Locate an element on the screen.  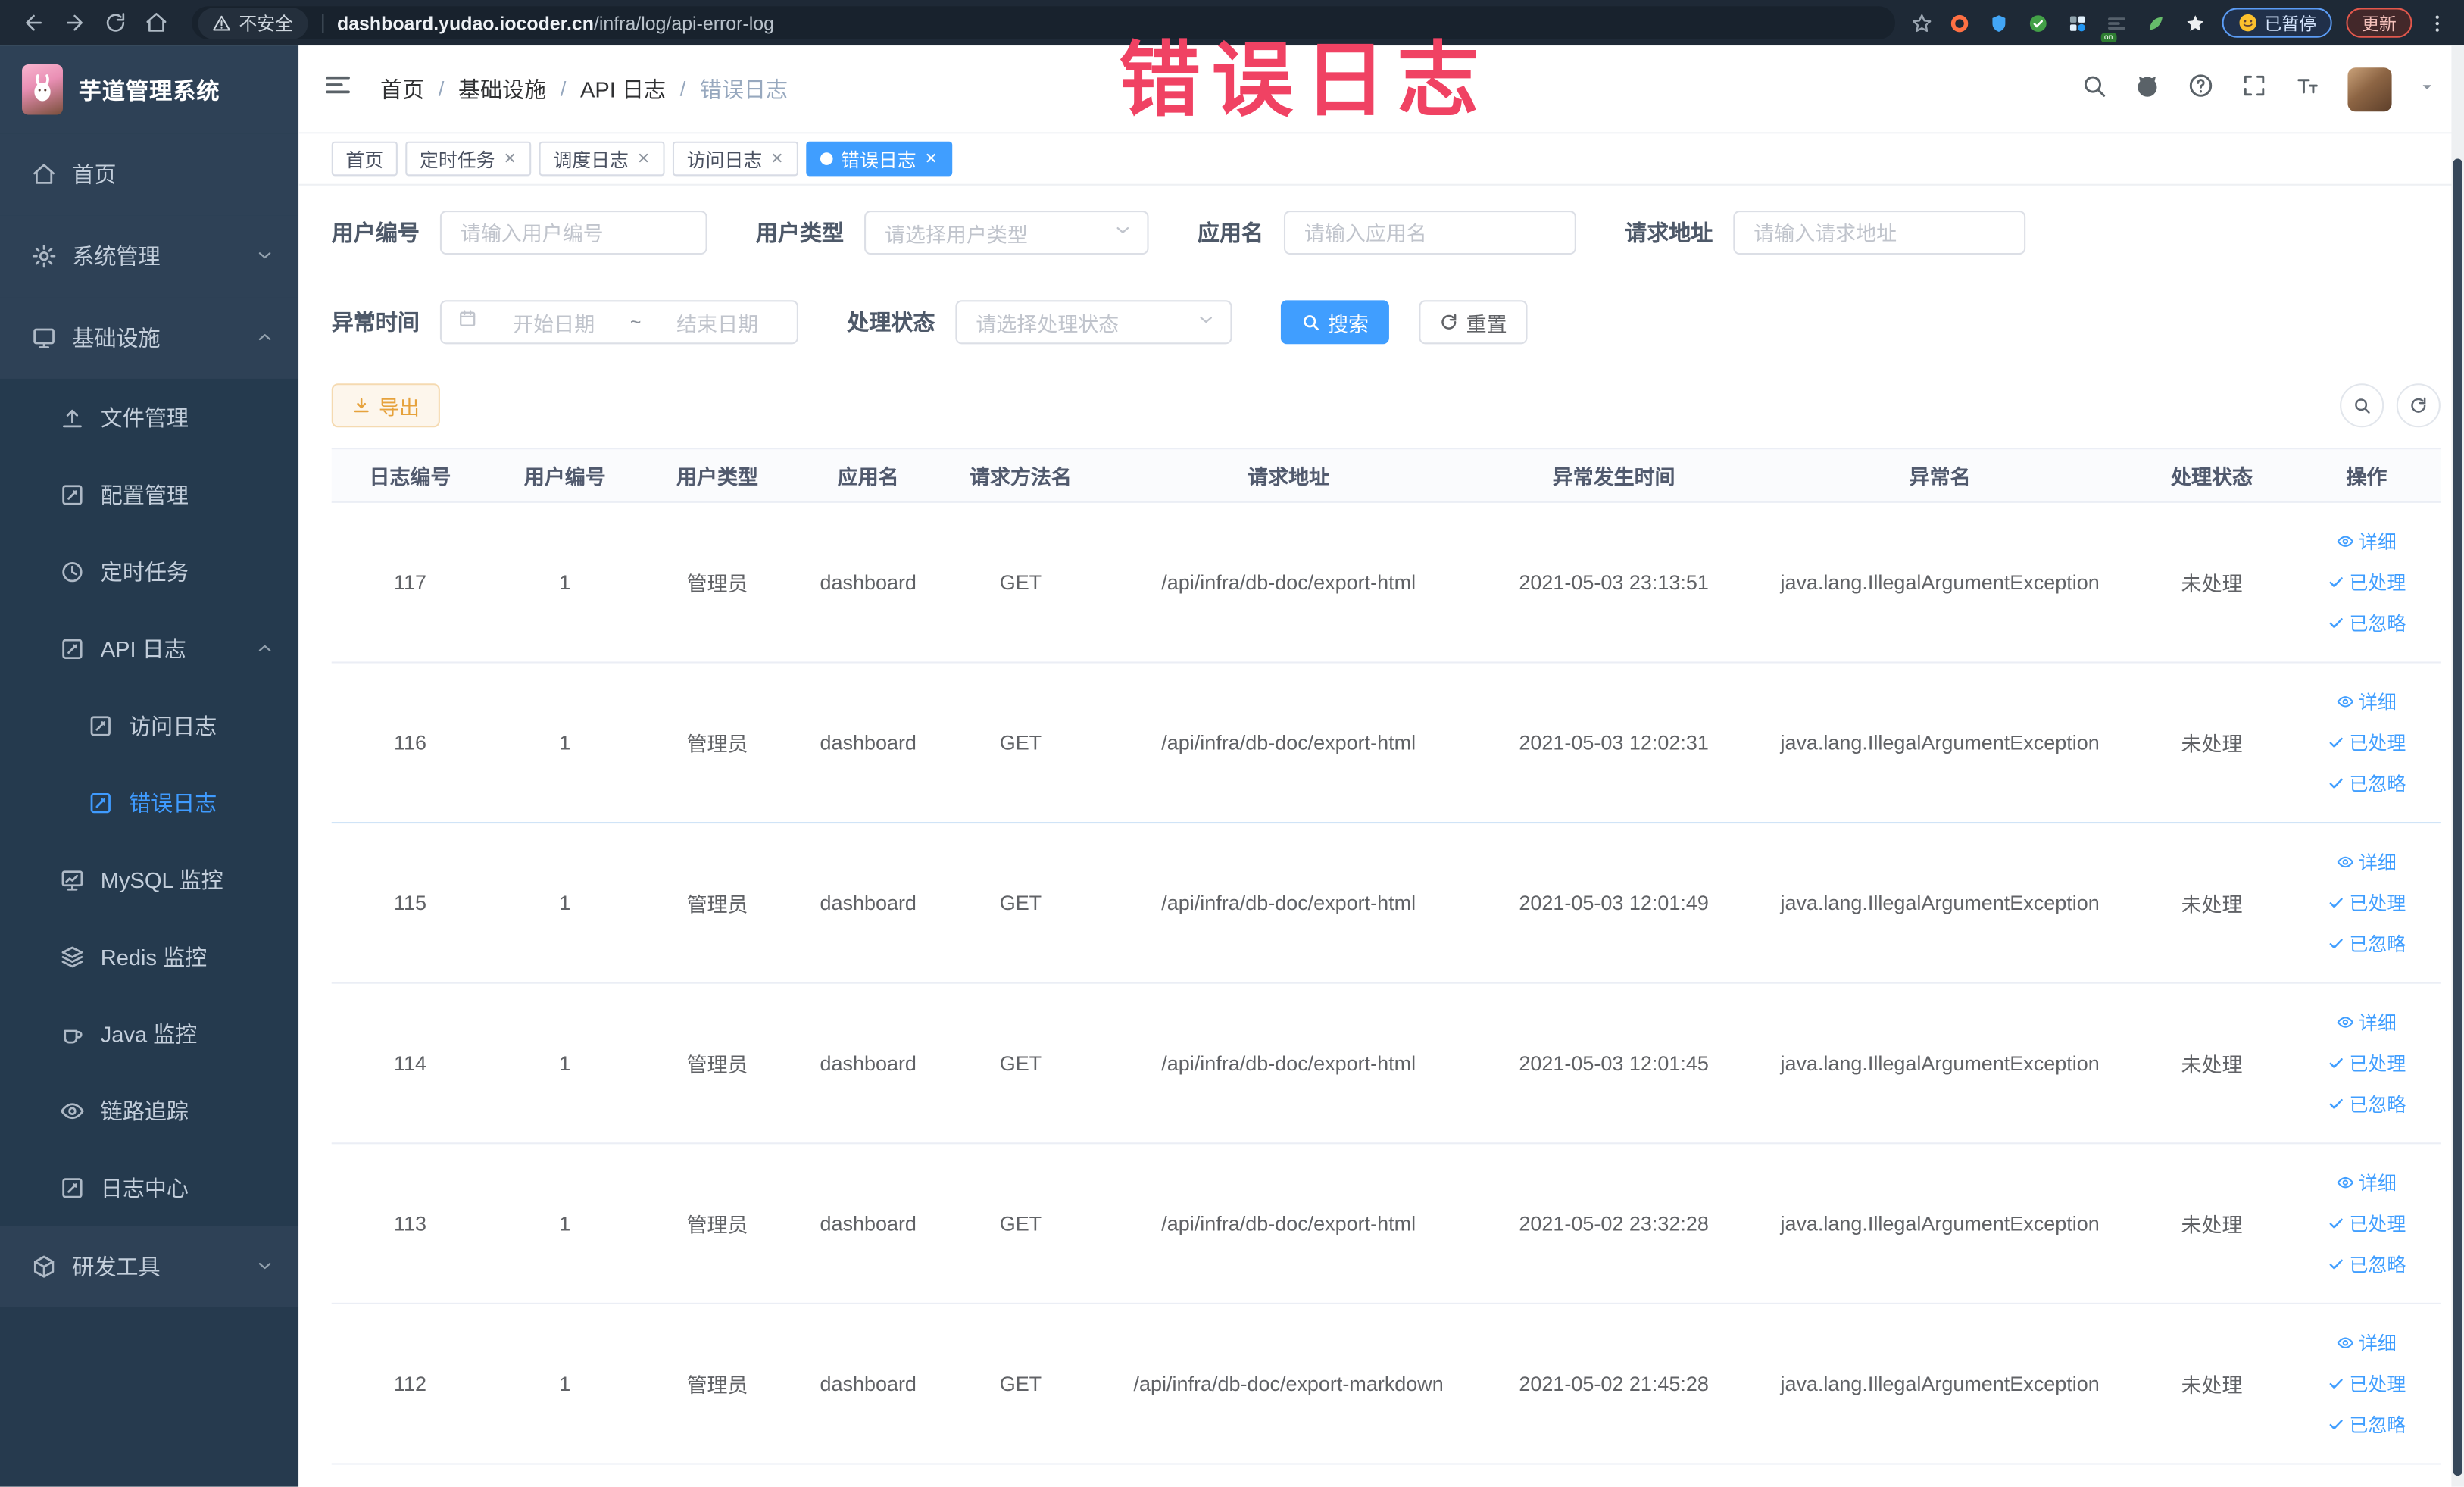
security-chip: 不安全 is located at coordinates (253, 23).